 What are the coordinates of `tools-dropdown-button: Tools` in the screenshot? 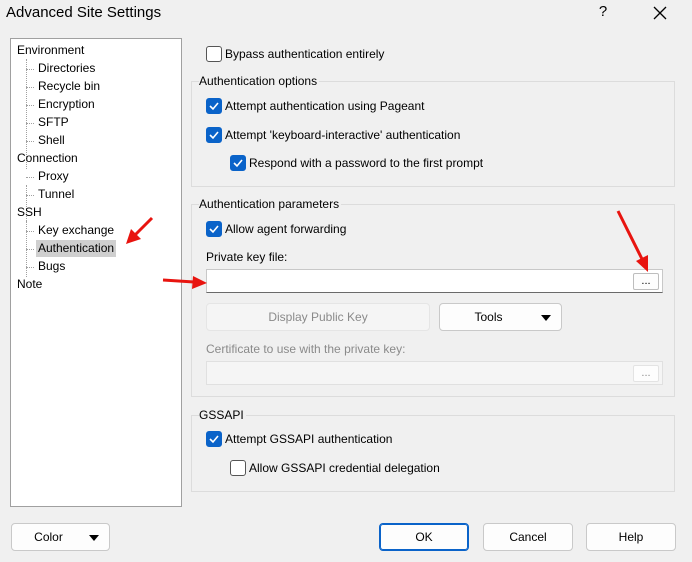 It's located at (500, 317).